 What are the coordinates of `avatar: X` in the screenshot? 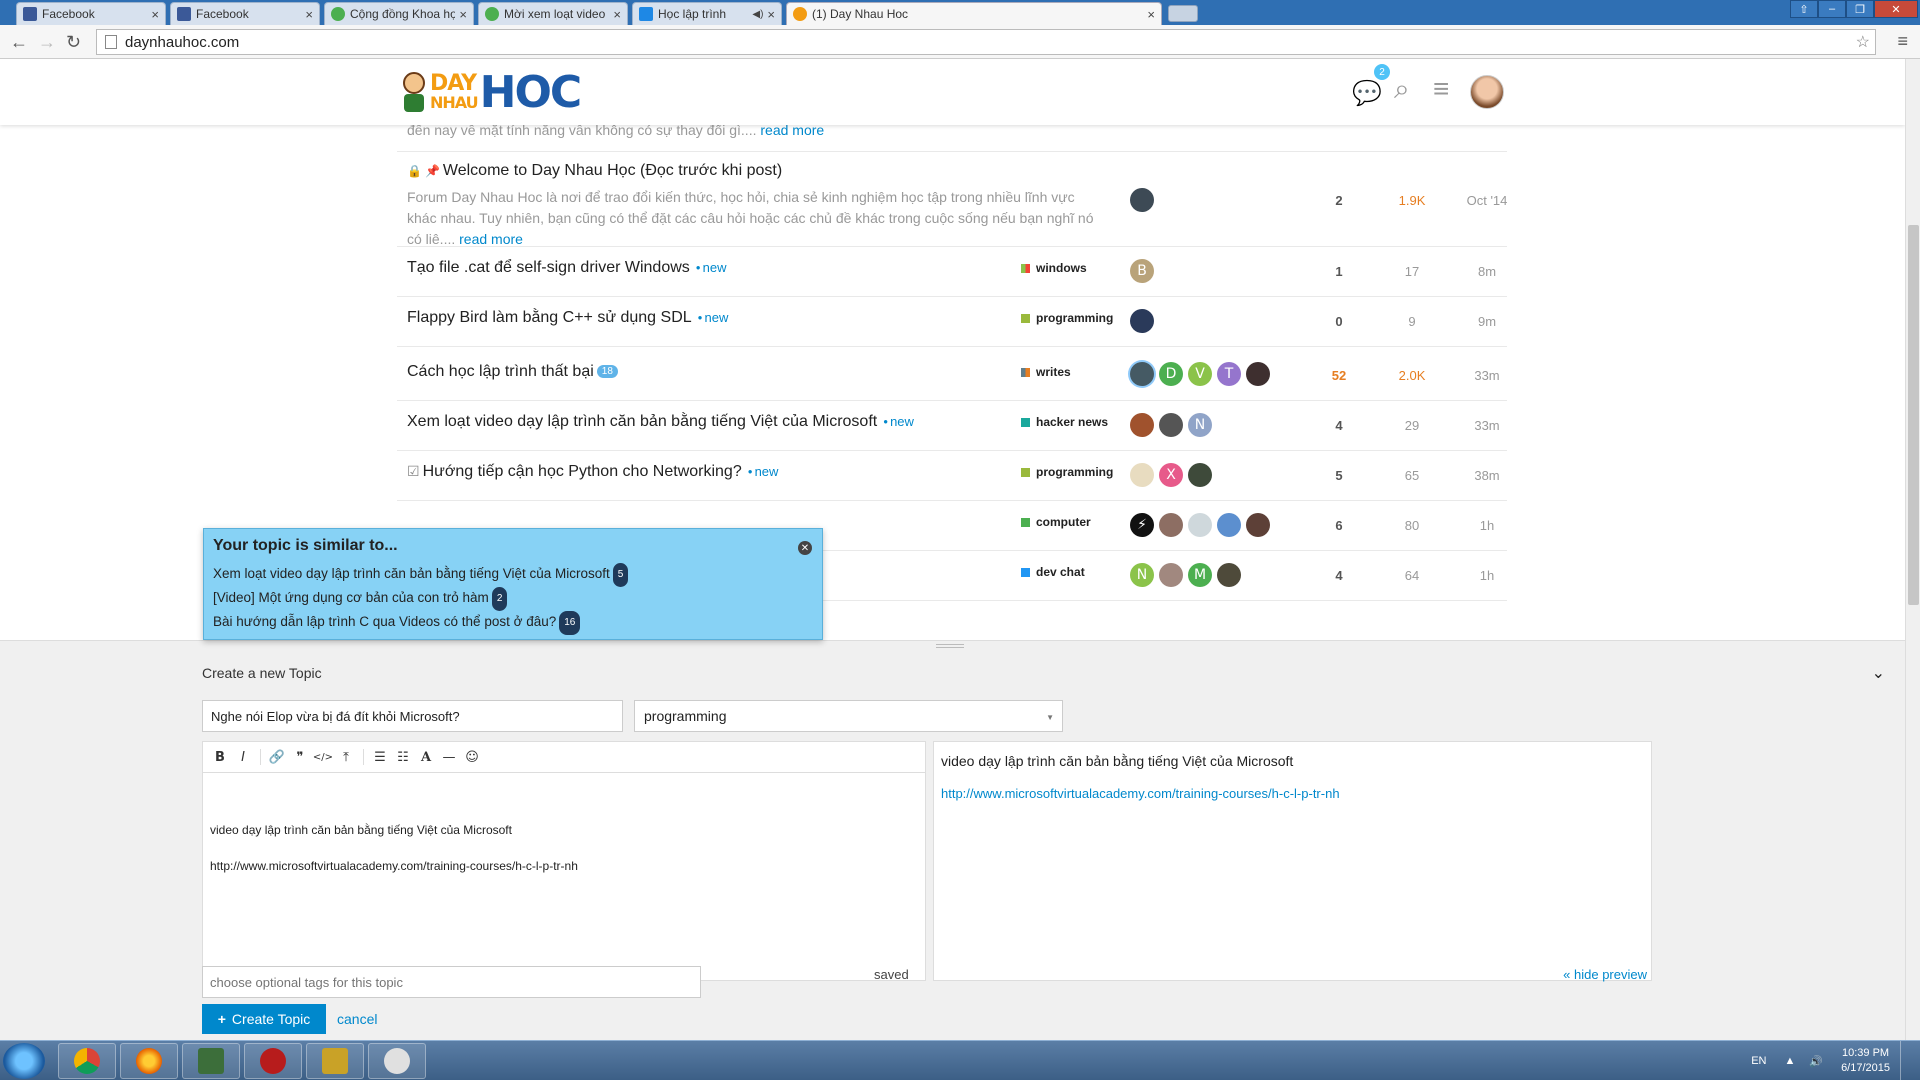 It's located at (1171, 475).